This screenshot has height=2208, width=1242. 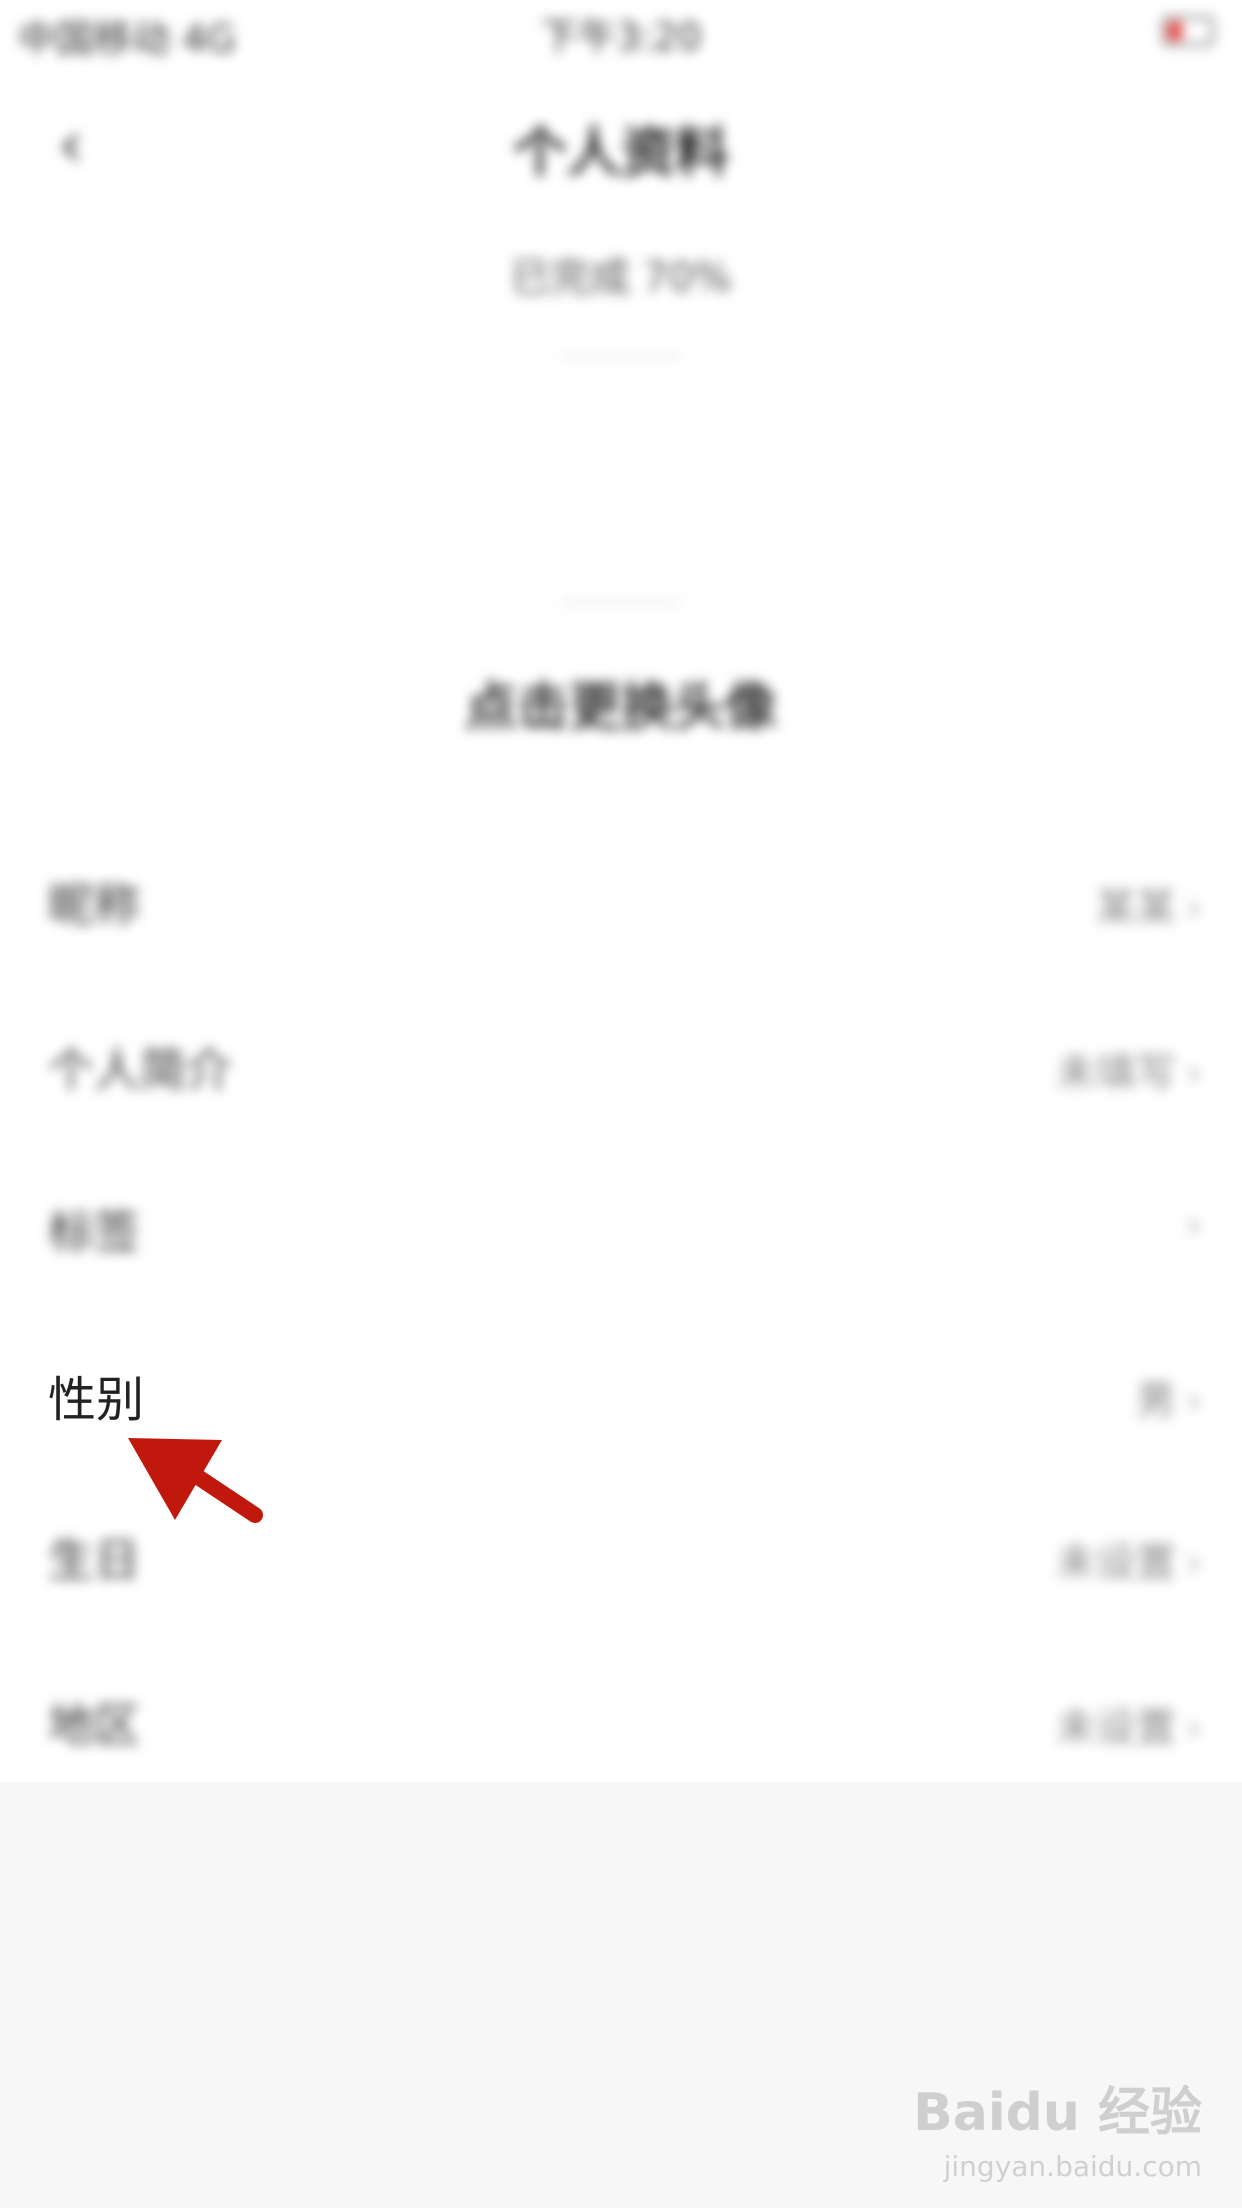 I want to click on watermark-logo: Baidu 经验, so click(x=1057, y=2113).